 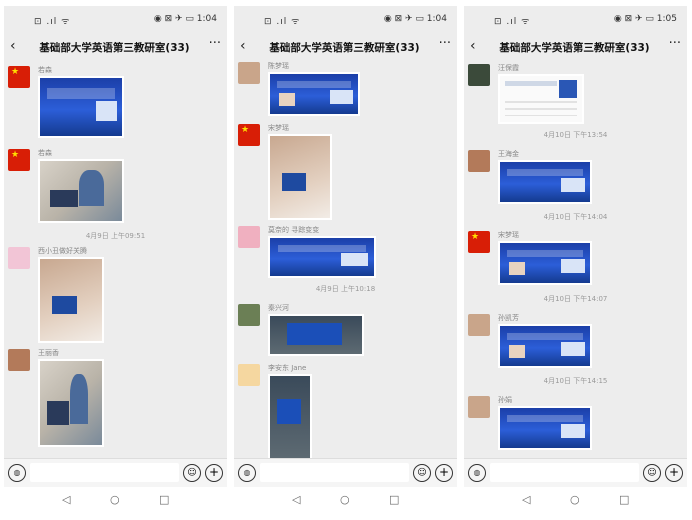 What do you see at coordinates (508, 318) in the screenshot?
I see `sender-name: 孙凯芳` at bounding box center [508, 318].